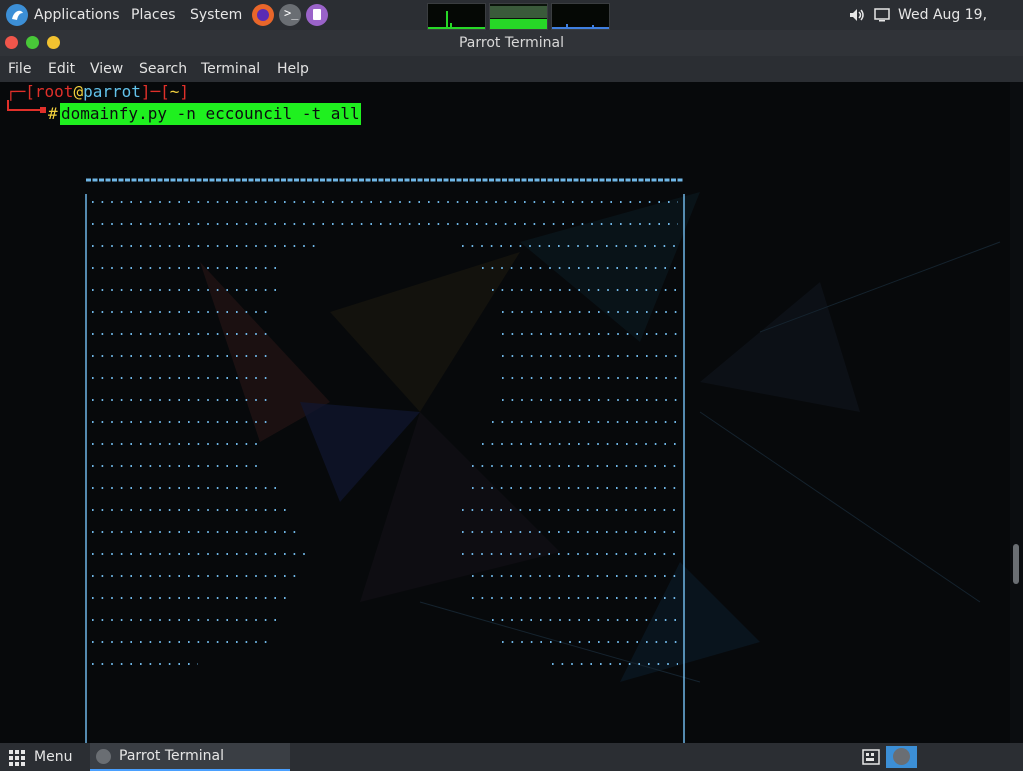 The width and height of the screenshot is (1023, 771). What do you see at coordinates (77, 15) in the screenshot?
I see `applications-menu: Applications` at bounding box center [77, 15].